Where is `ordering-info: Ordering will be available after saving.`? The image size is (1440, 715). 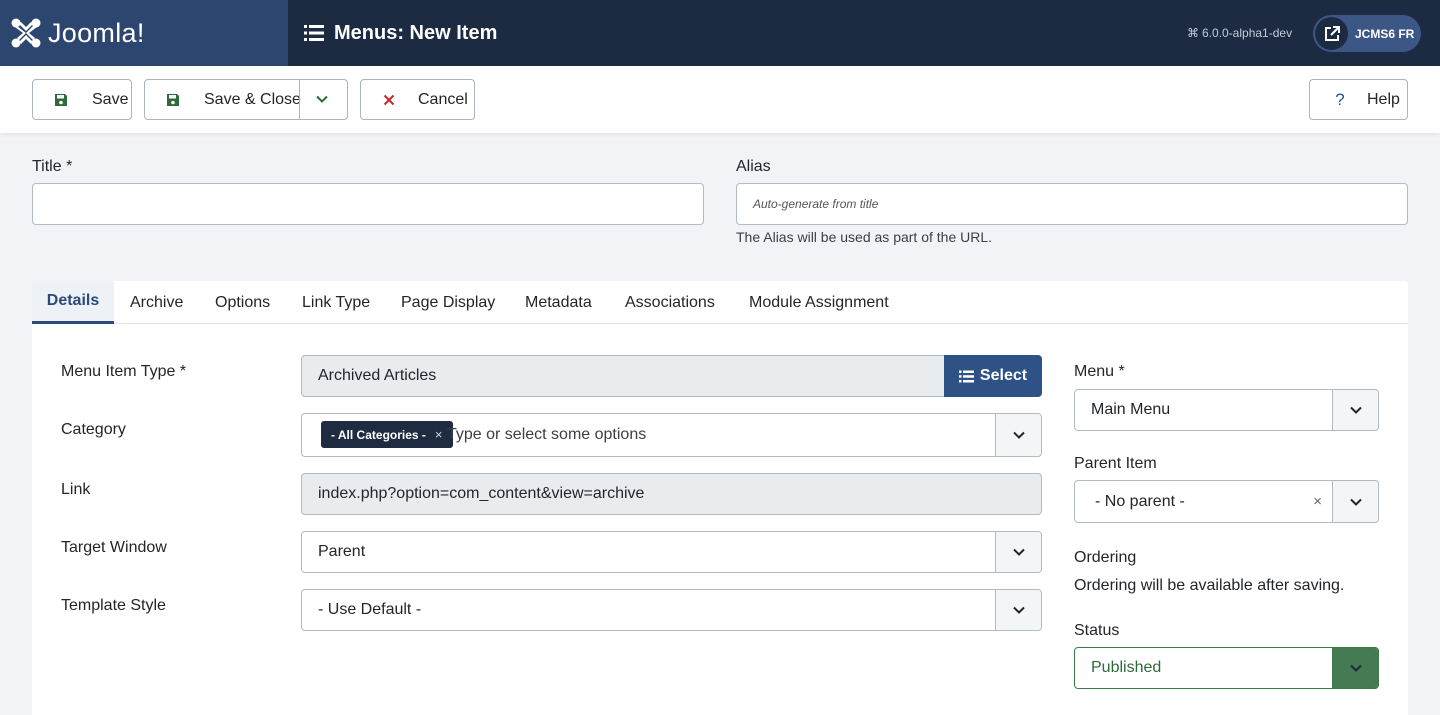 ordering-info: Ordering will be available after saving. is located at coordinates (1209, 585).